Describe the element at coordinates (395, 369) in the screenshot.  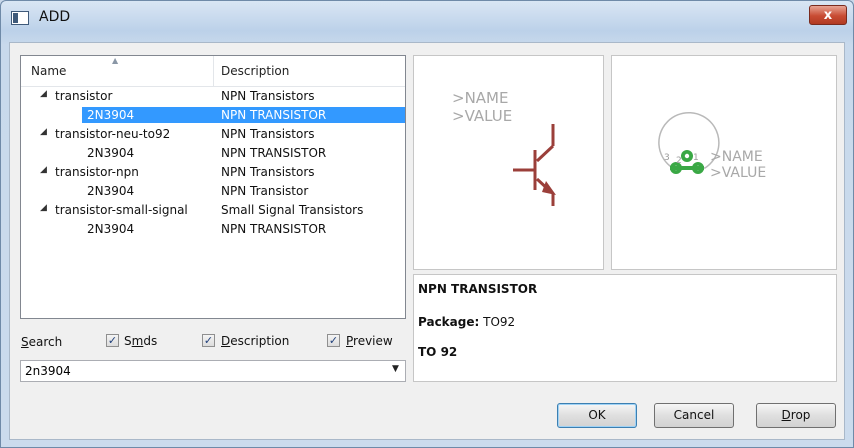
I see `dropdown-arrow-icon: ▼` at that location.